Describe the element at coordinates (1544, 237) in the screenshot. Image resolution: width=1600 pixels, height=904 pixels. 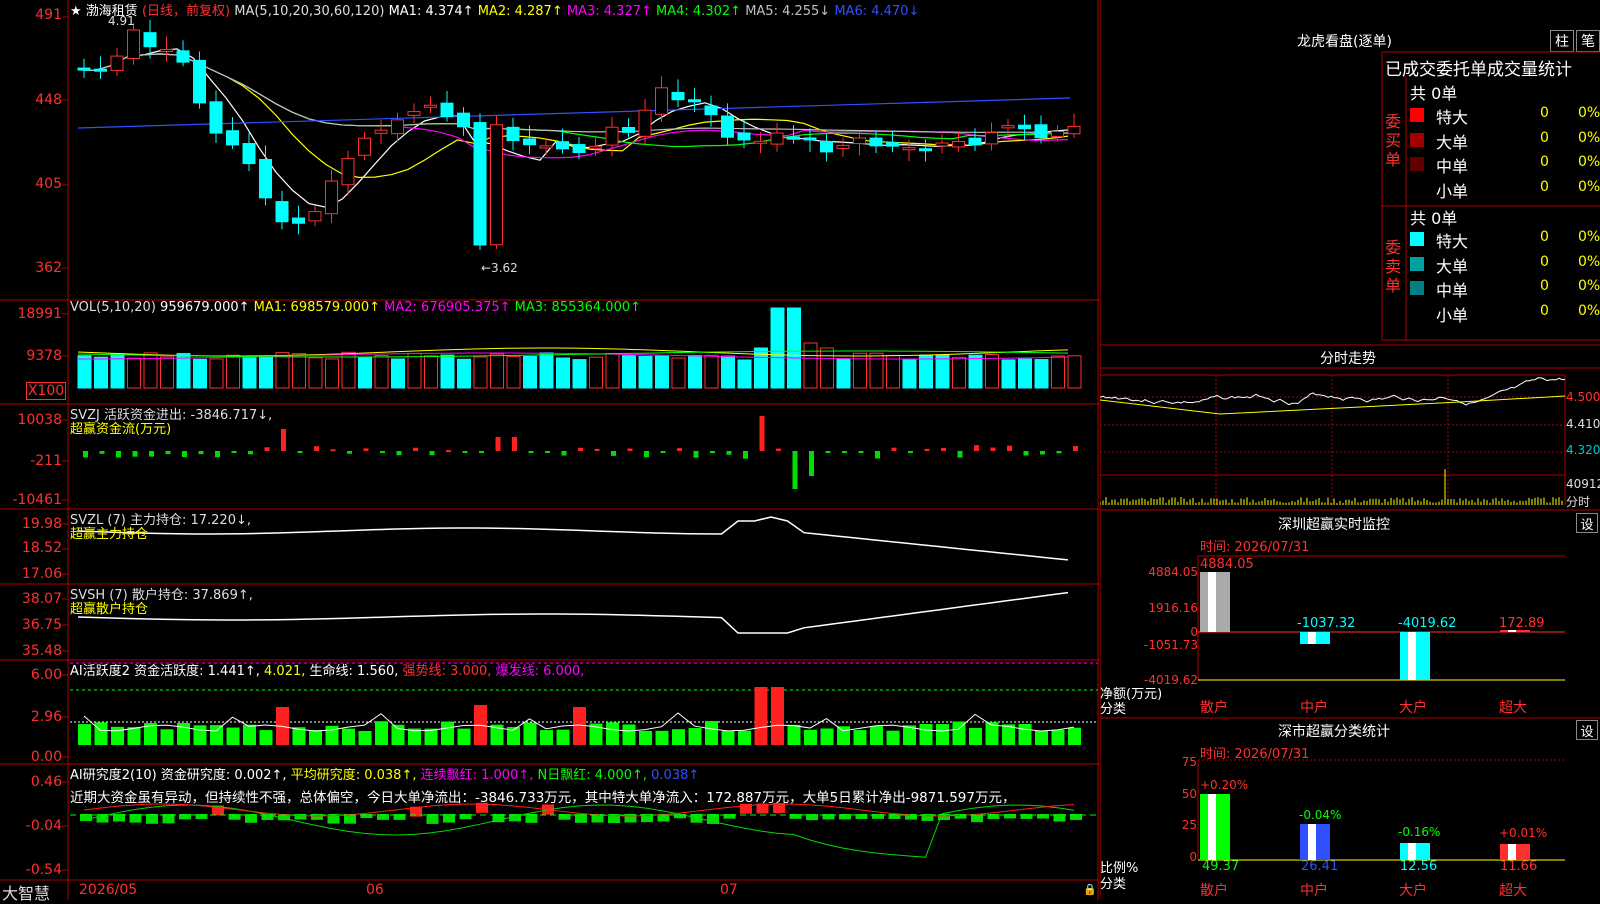
I see `sell-row-count-0: 0` at that location.